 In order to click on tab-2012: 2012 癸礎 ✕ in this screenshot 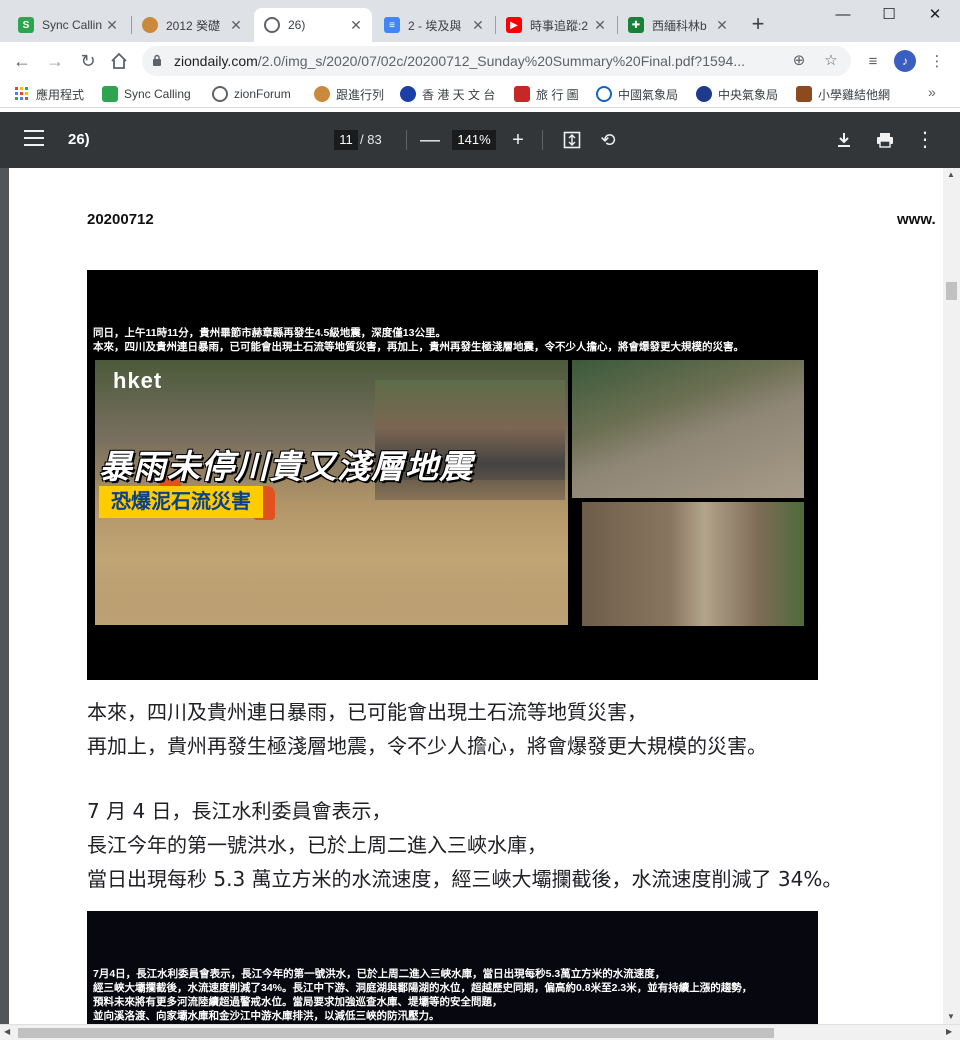, I will do `click(192, 25)`.